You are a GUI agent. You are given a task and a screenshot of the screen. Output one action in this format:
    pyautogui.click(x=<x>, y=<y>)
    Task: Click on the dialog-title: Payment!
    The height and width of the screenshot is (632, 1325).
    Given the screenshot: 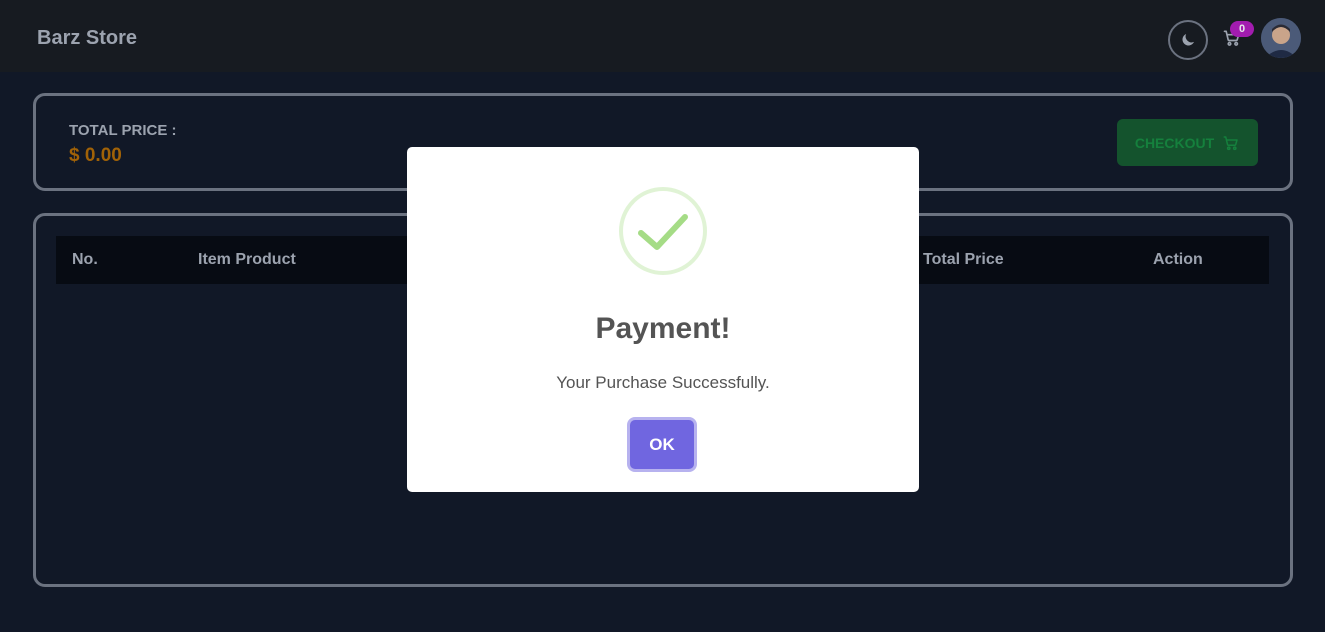 What is the action you would take?
    pyautogui.click(x=663, y=328)
    